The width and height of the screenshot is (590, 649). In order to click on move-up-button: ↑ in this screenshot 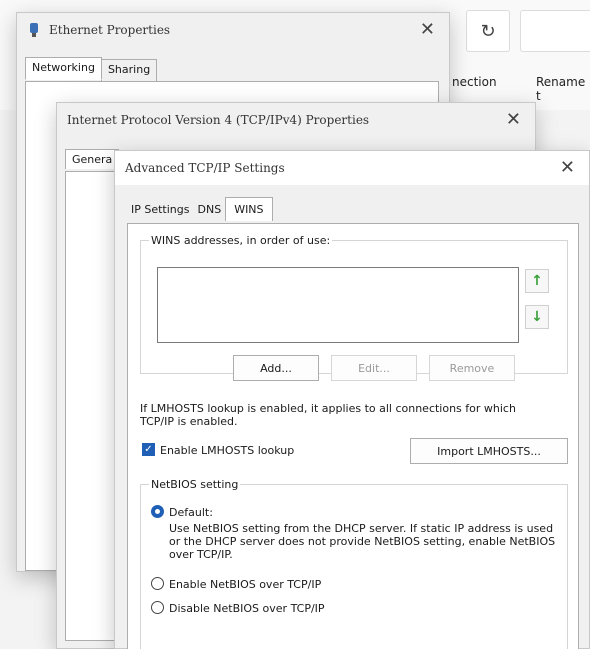, I will do `click(537, 281)`.